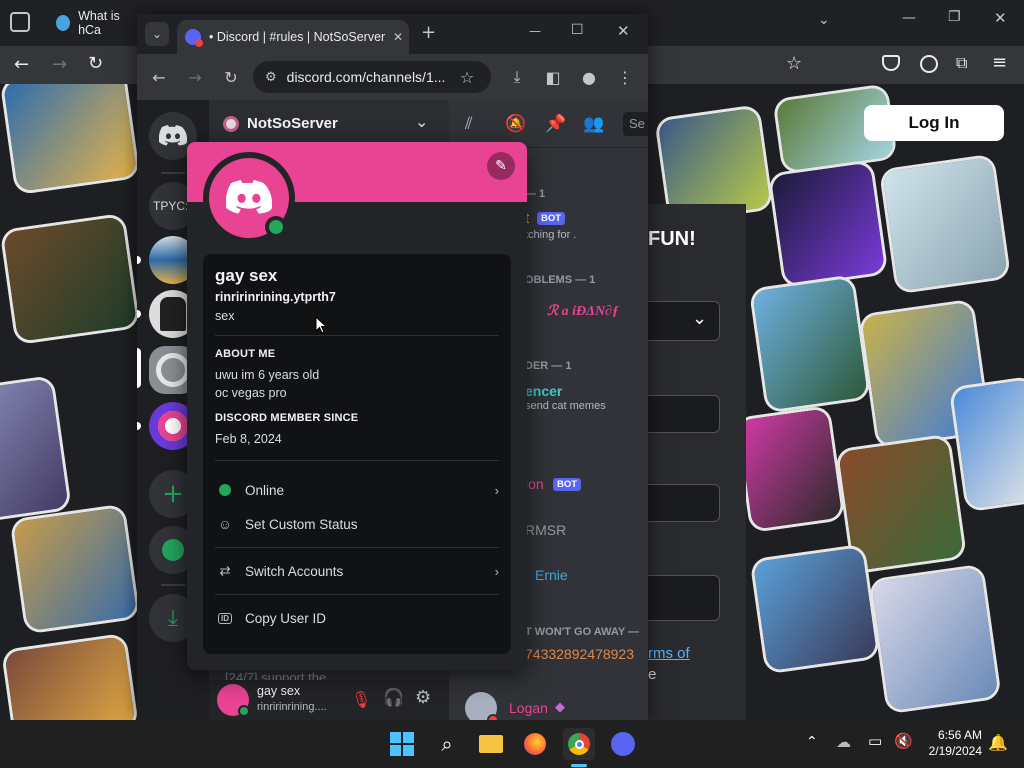  Describe the element at coordinates (680, 414) in the screenshot. I see `username-input` at that location.